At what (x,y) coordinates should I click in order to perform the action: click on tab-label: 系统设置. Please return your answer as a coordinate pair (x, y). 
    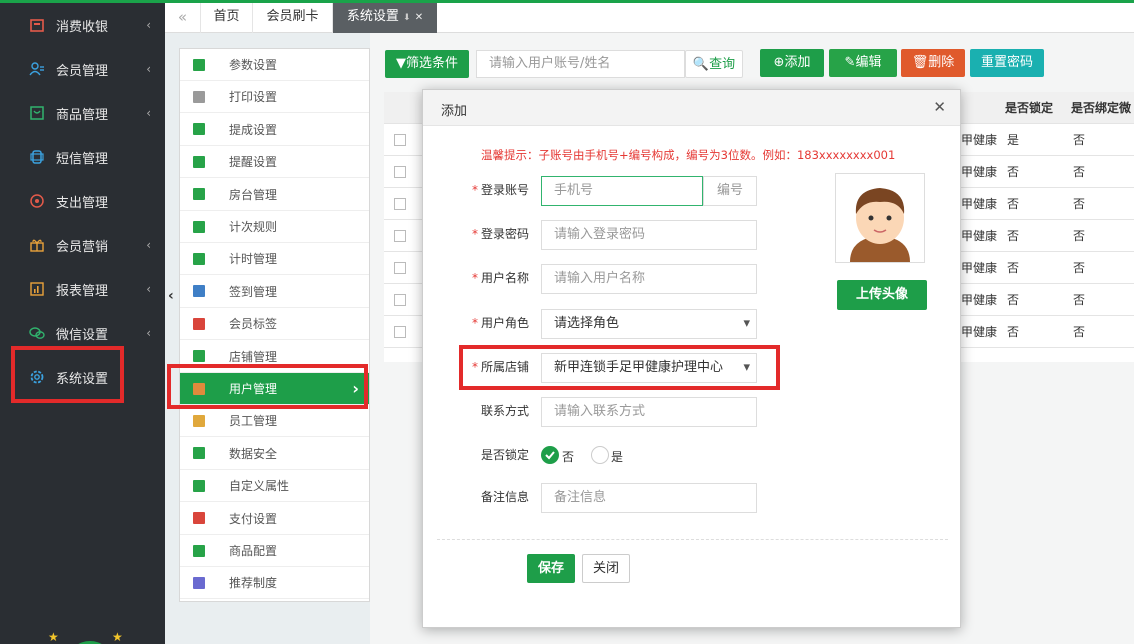
    Looking at the image, I should click on (372, 16).